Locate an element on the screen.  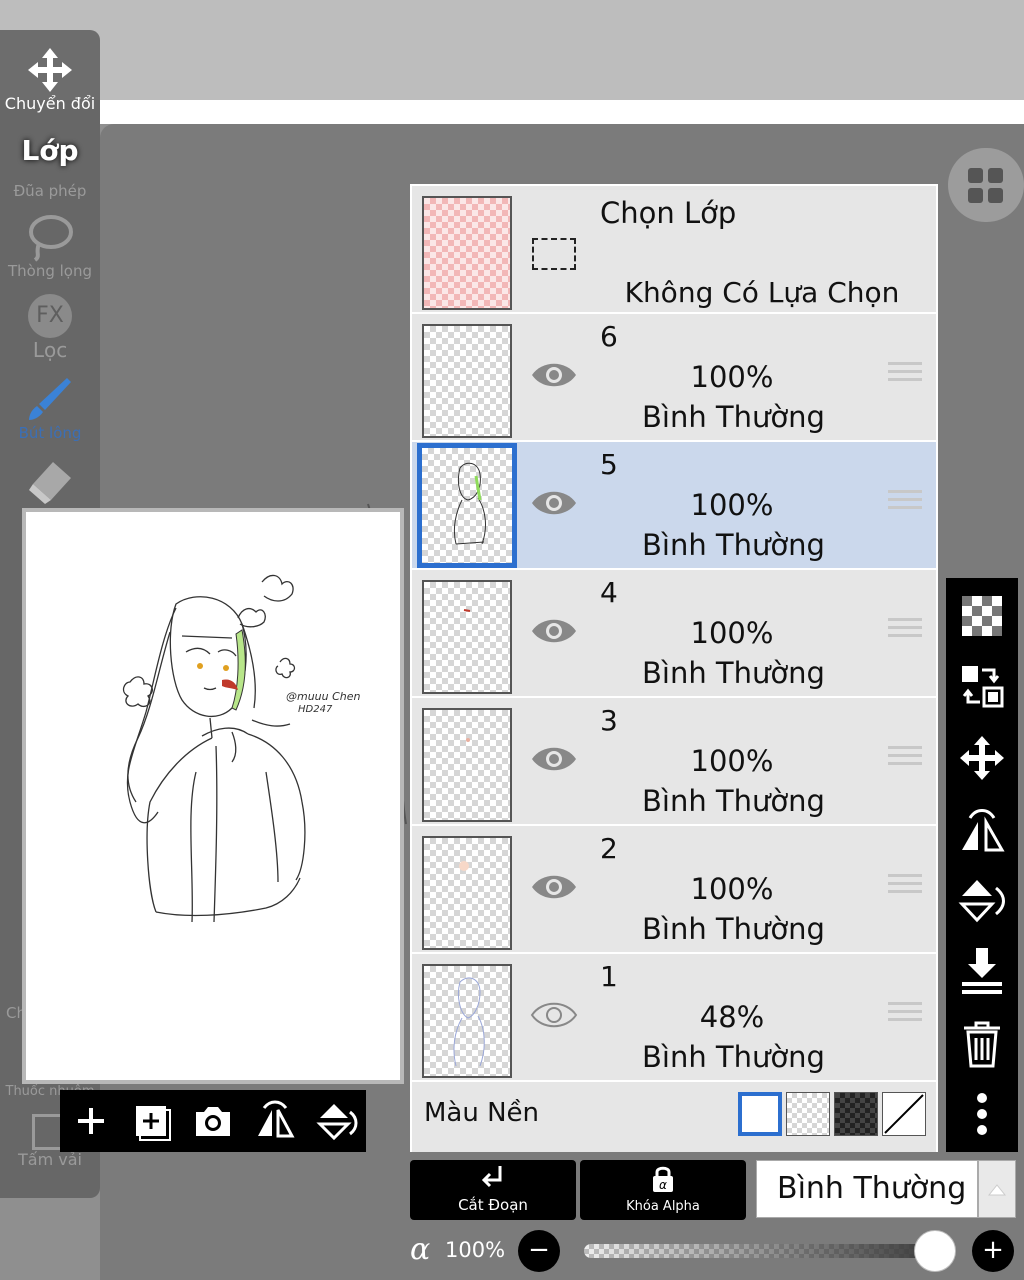
camera-icon is located at coordinates (213, 1121).